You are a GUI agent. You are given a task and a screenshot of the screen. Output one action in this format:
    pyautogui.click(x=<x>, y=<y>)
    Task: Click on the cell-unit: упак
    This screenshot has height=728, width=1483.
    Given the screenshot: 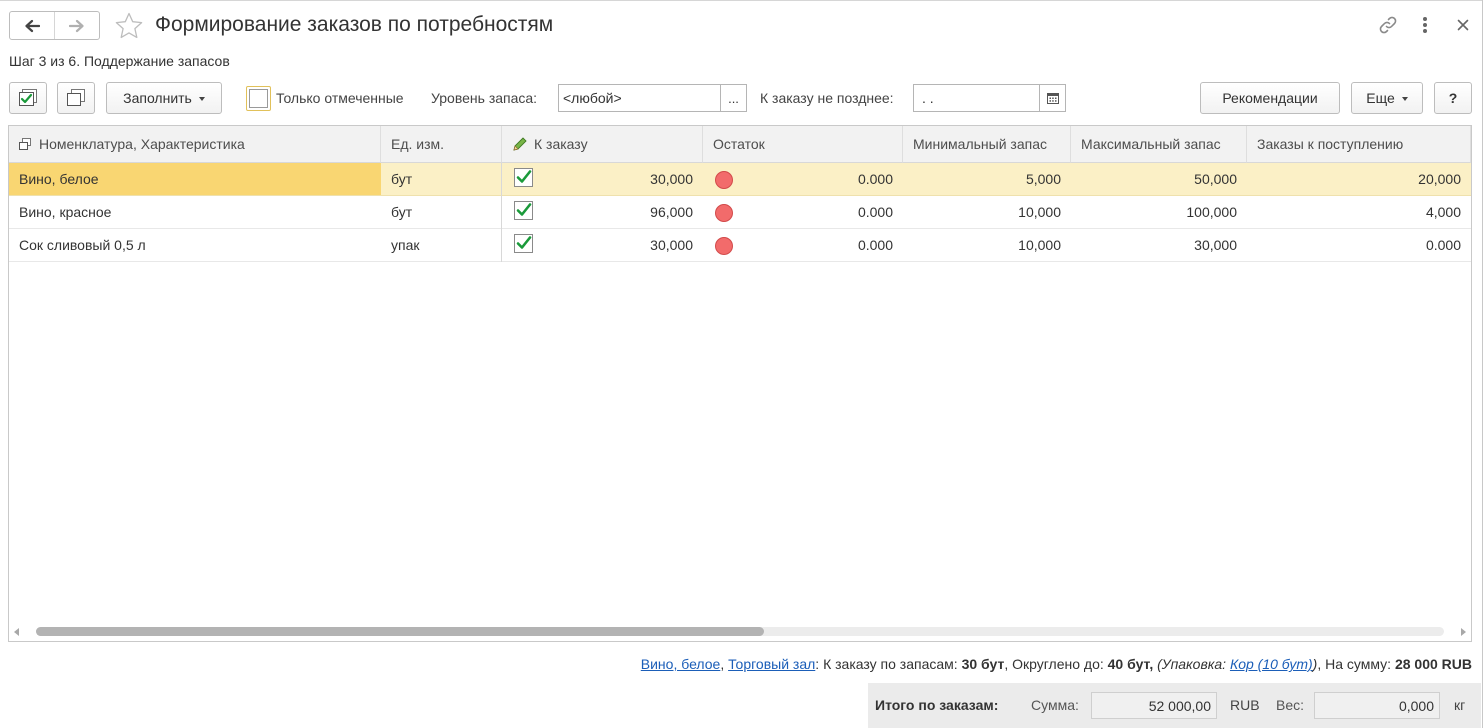 What is the action you would take?
    pyautogui.click(x=441, y=245)
    